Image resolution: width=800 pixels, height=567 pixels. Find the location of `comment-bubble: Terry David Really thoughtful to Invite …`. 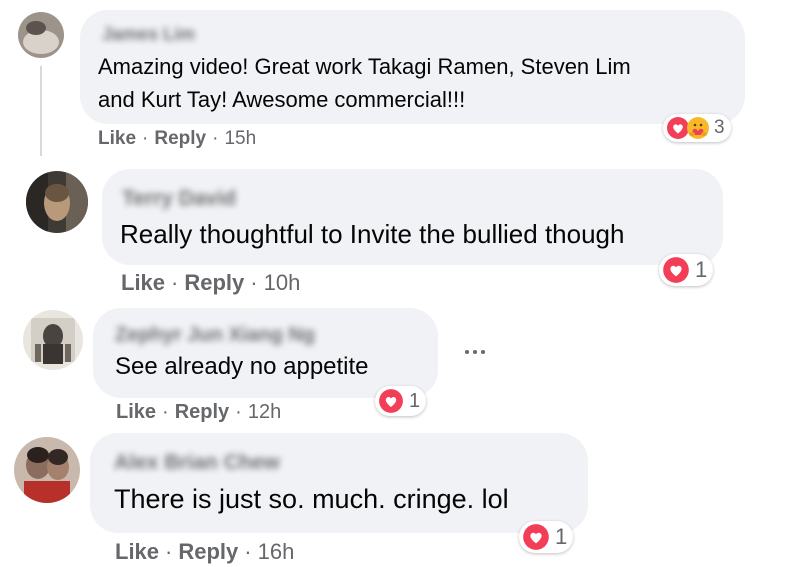

comment-bubble: Terry David Really thoughtful to Invite … is located at coordinates (412, 217).